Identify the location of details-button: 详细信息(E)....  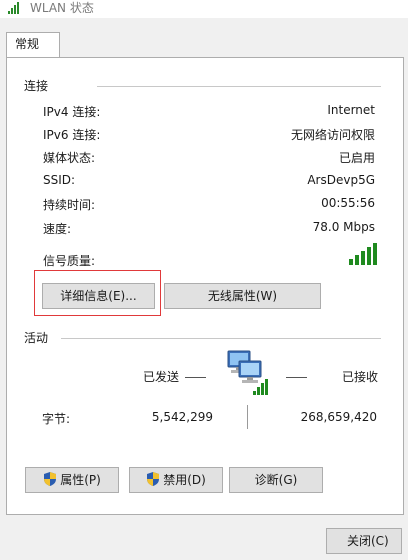
(98, 296).